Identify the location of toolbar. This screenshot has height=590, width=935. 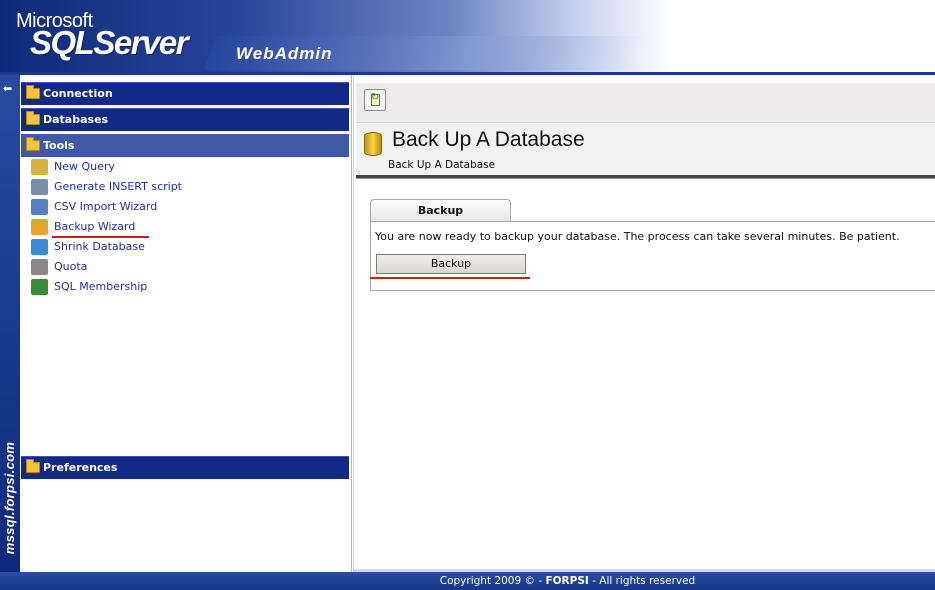
(645, 103).